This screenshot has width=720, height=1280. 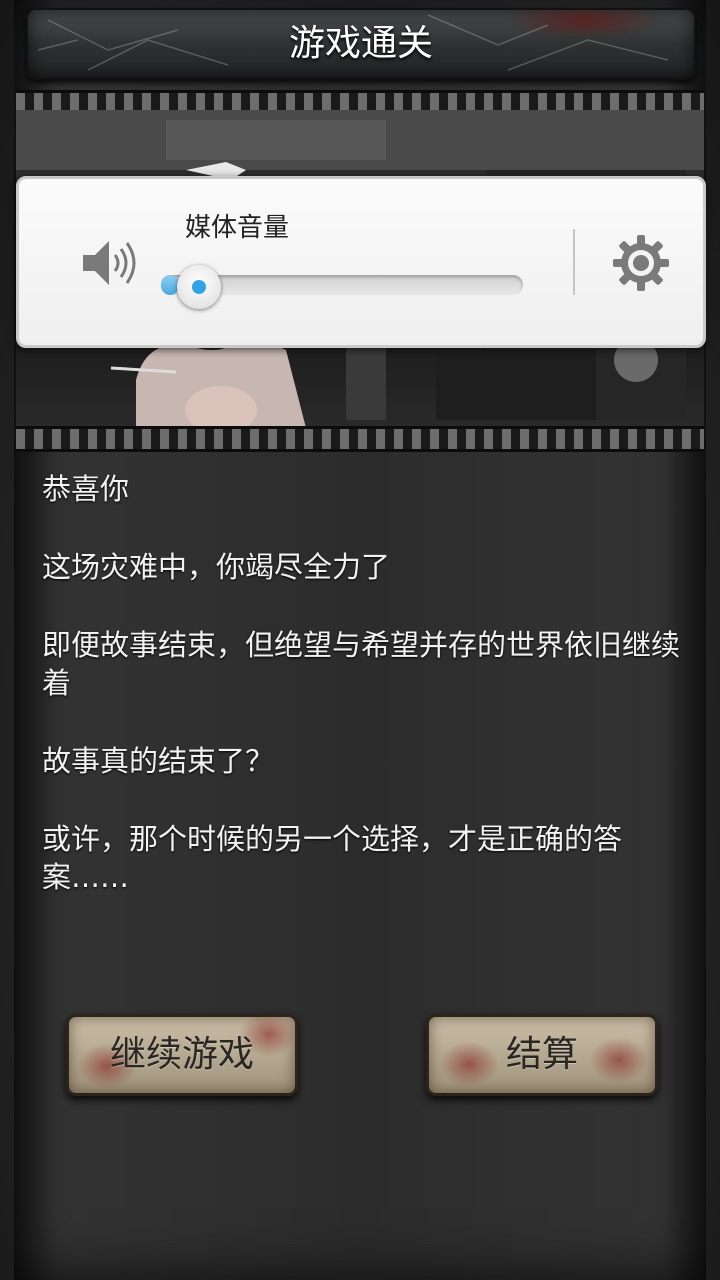 I want to click on speaker-icon, so click(x=109, y=263).